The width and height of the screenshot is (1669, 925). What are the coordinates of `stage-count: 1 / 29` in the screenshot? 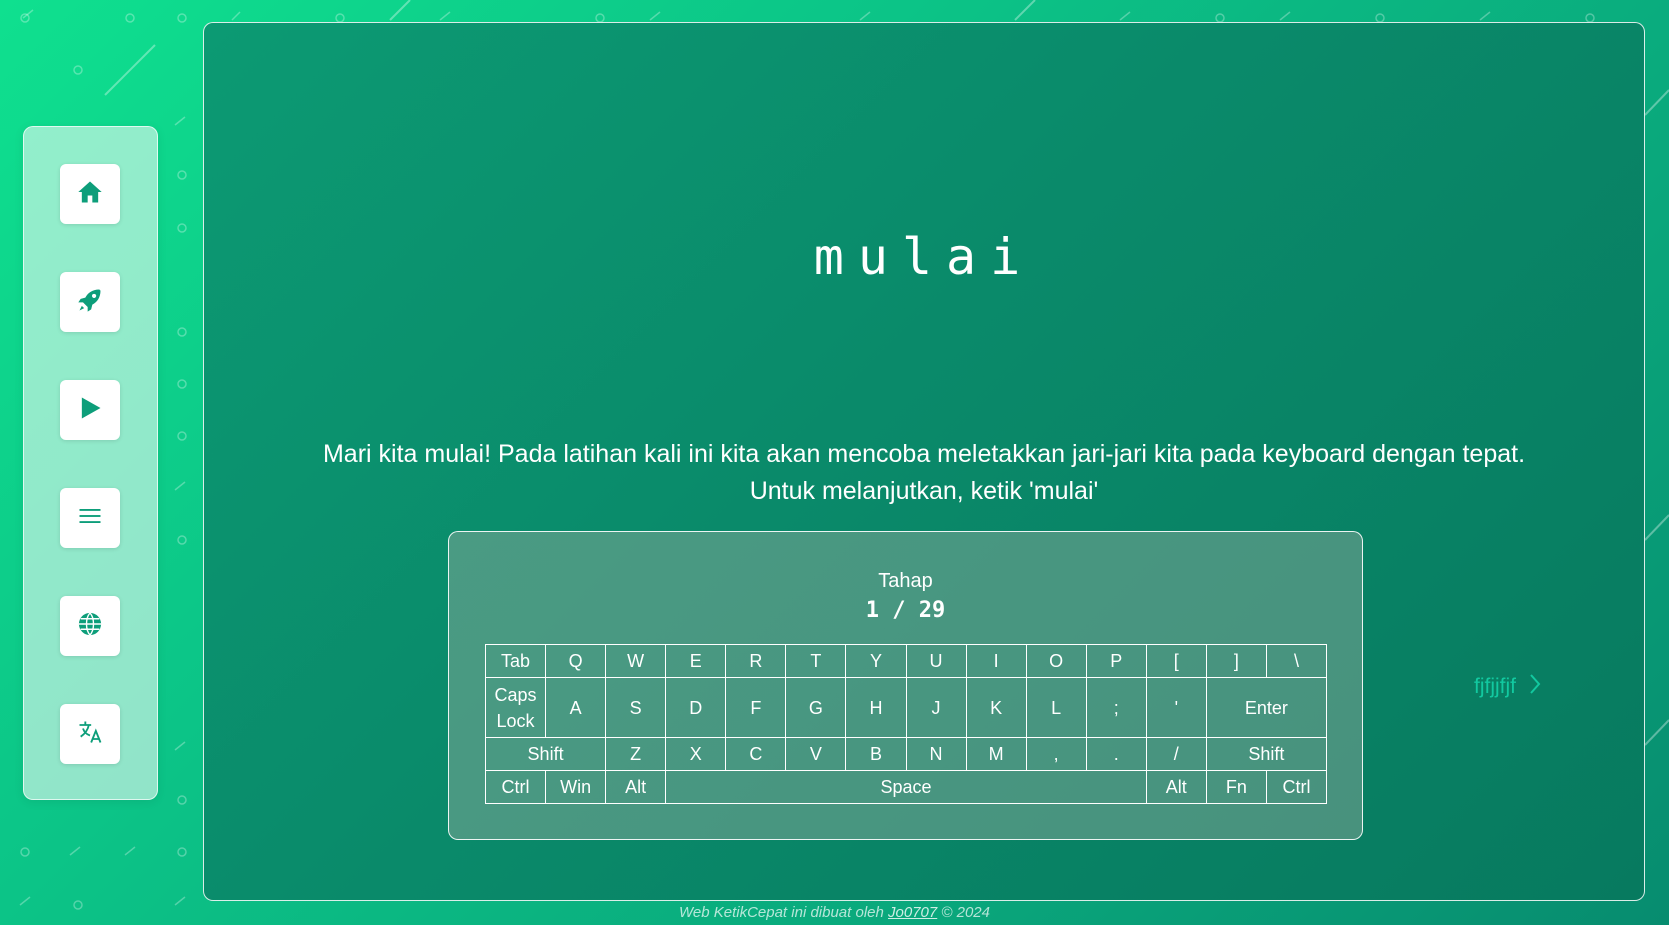 It's located at (905, 610).